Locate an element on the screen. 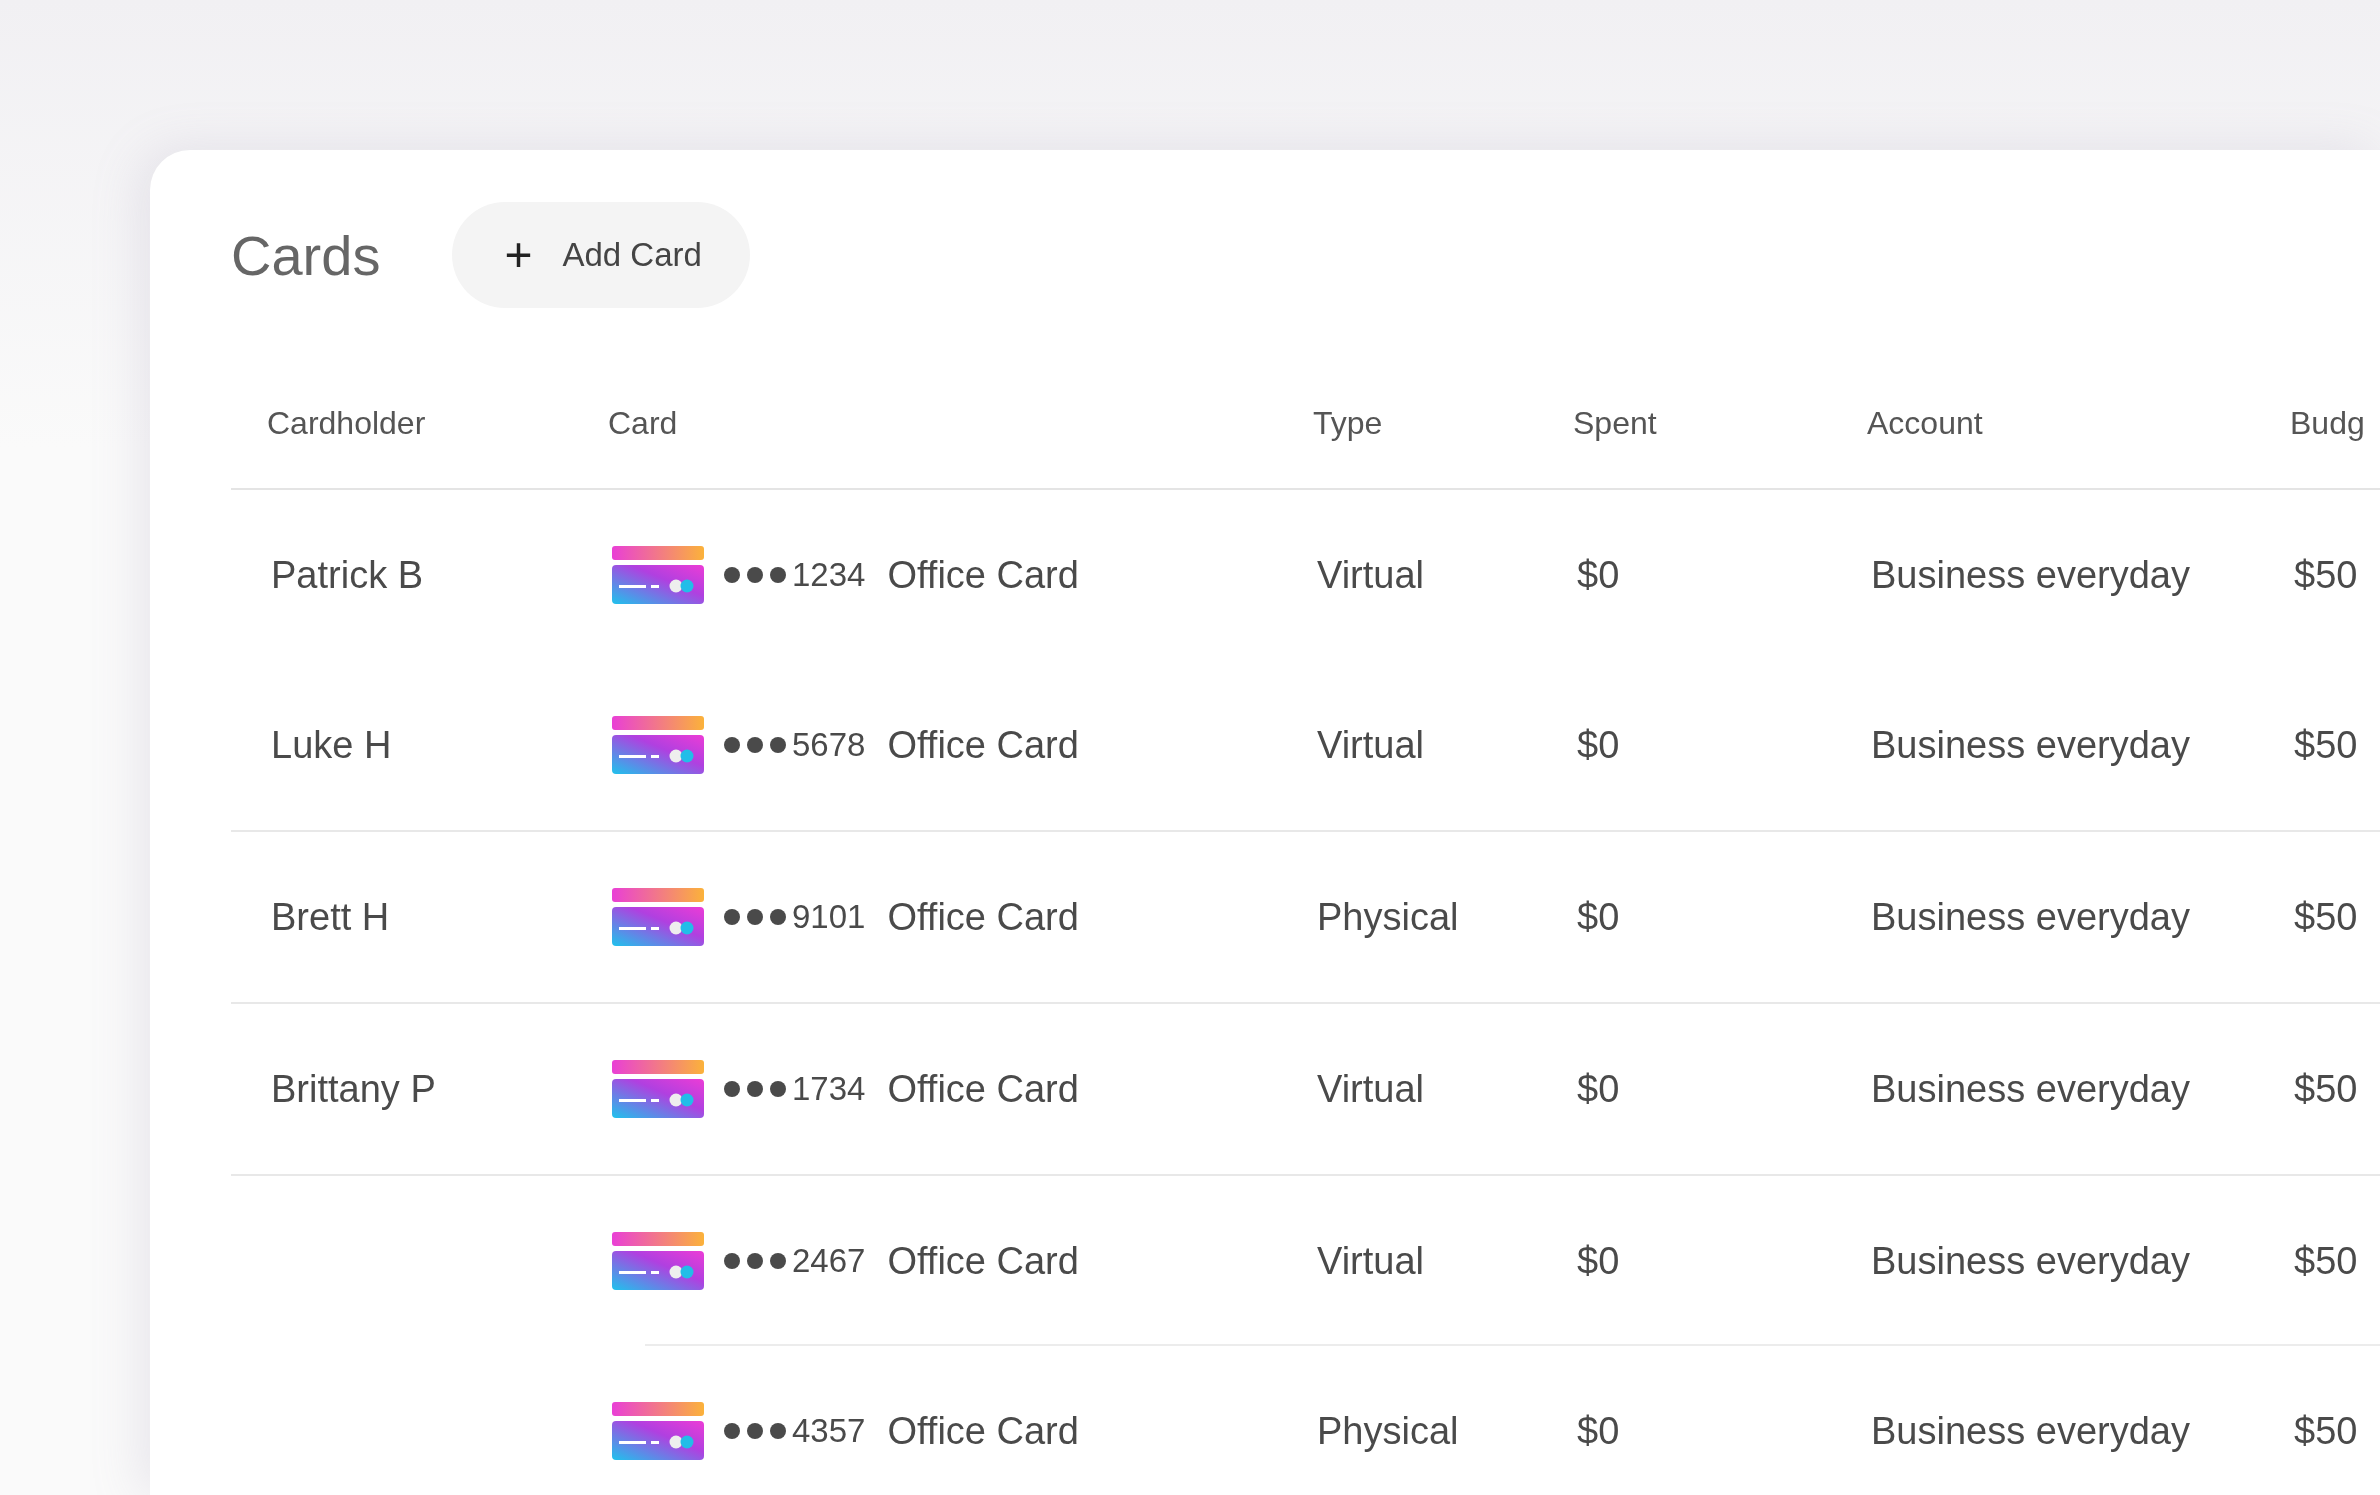  card-last-digits: 1734 is located at coordinates (829, 1089).